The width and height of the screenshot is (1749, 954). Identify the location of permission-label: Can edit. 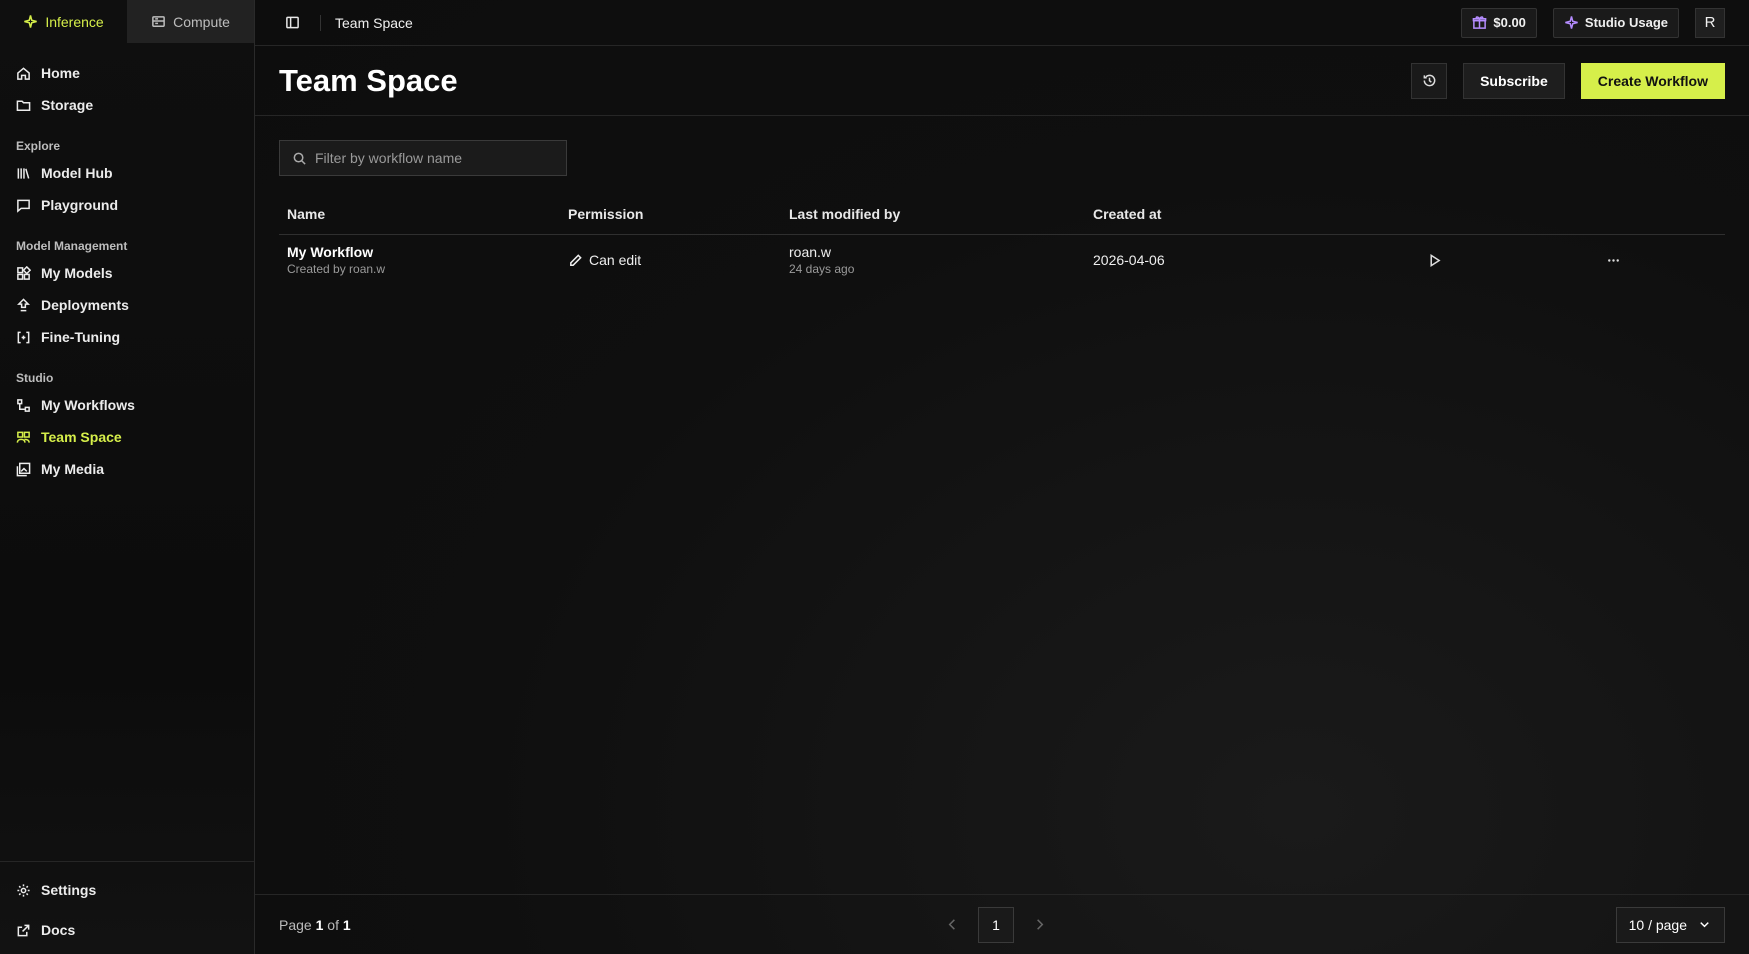
(615, 260).